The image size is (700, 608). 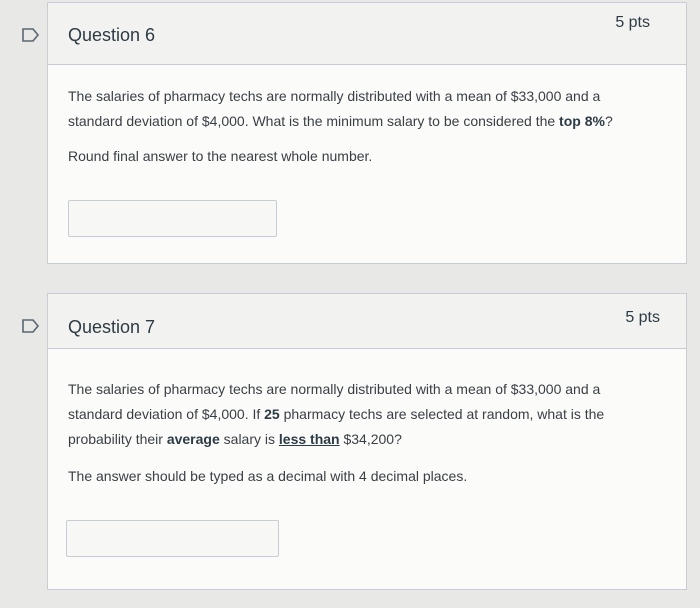 What do you see at coordinates (642, 317) in the screenshot?
I see `question-7-points: 5 pts` at bounding box center [642, 317].